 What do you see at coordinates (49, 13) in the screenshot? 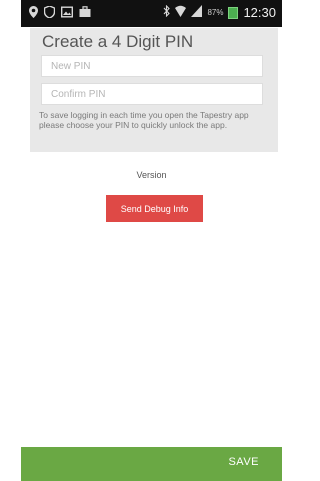
I see `shield-icon` at bounding box center [49, 13].